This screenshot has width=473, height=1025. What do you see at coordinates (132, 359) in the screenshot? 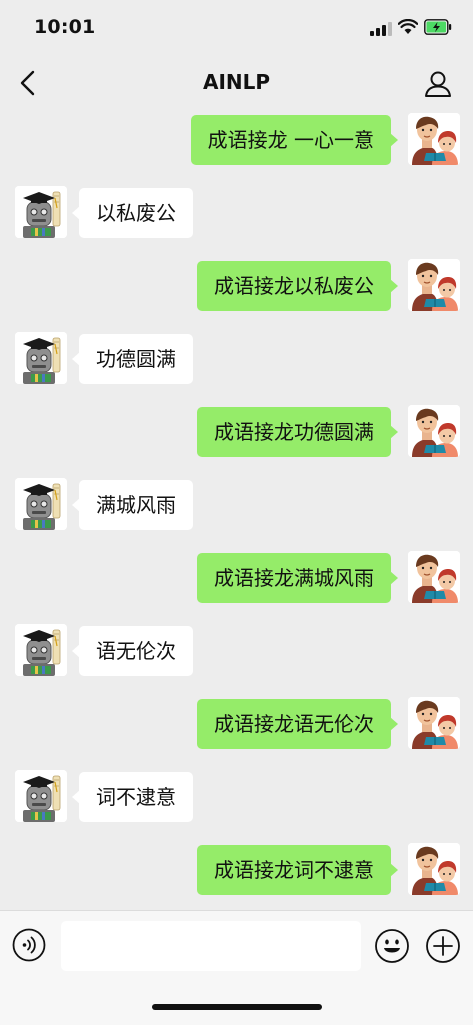
I see `message-bubble: 功德圆满` at bounding box center [132, 359].